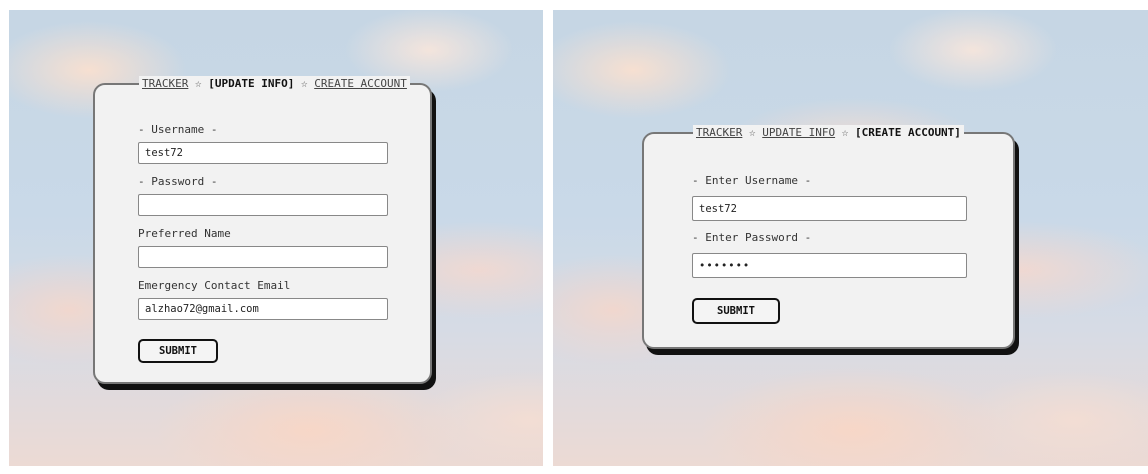 This screenshot has width=1148, height=474. I want to click on nav-create-account-active: [CREATE ACCOUNT], so click(907, 132).